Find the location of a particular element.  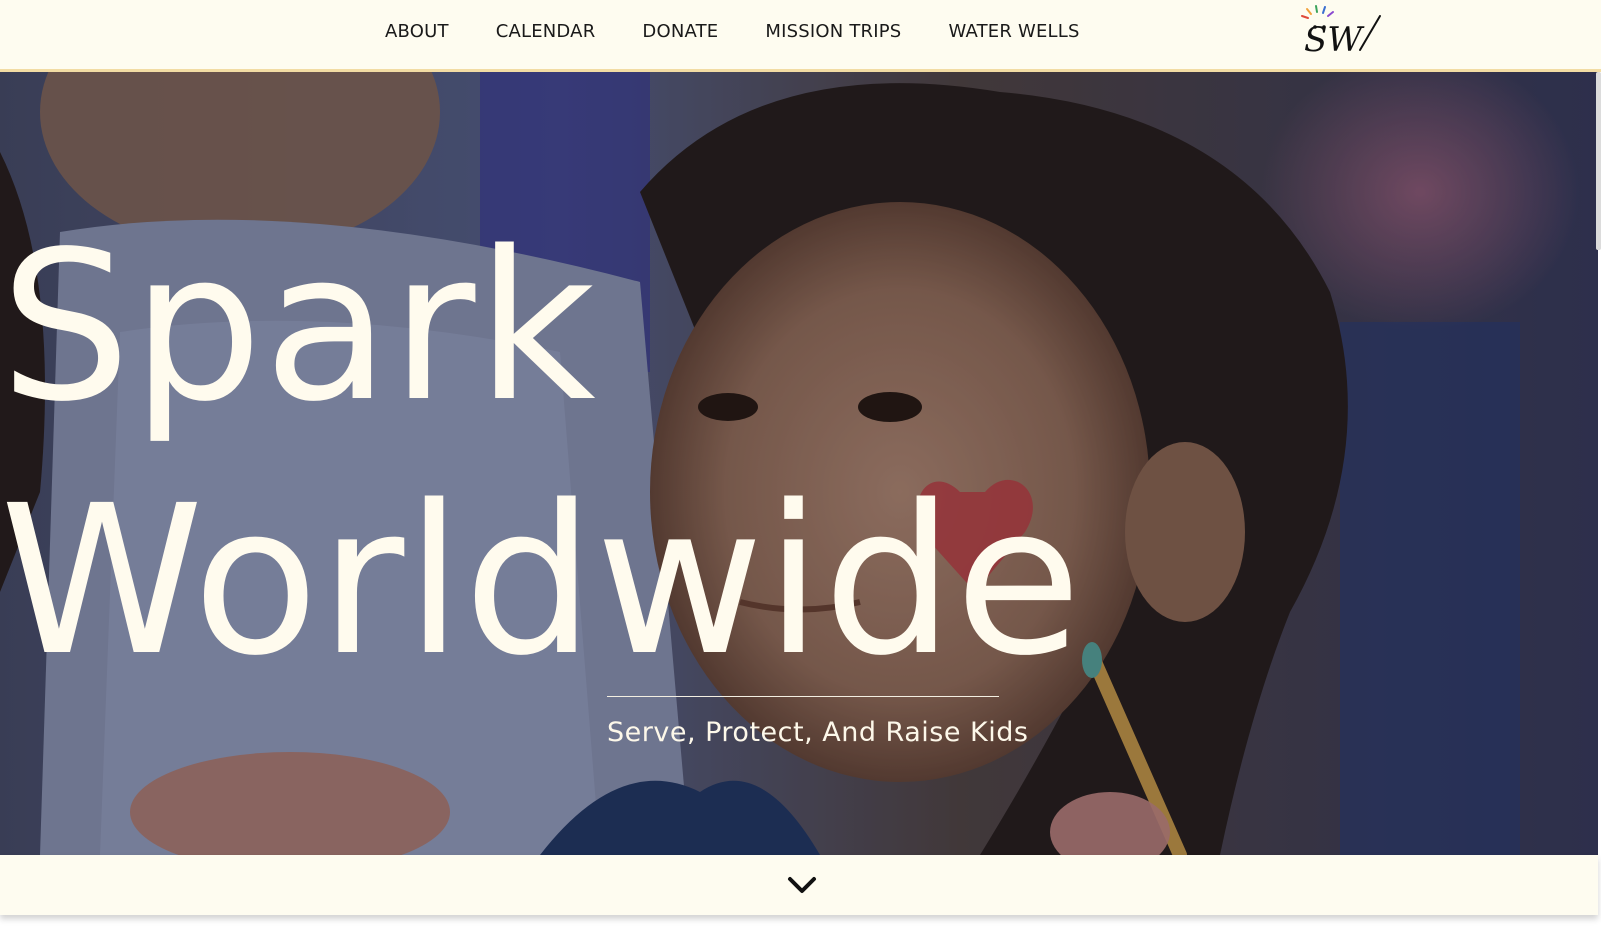

scroll-down-bar is located at coordinates (799, 885).